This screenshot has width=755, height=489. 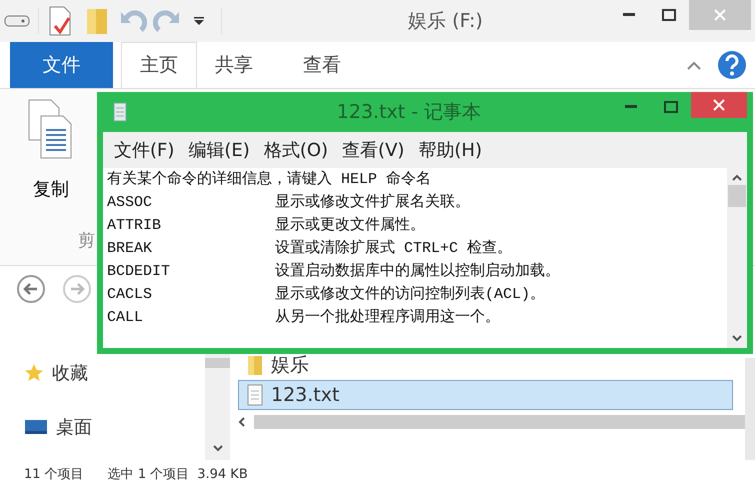 What do you see at coordinates (387, 317) in the screenshot?
I see `text-line: 从另一个批处理程序调用这一个。` at bounding box center [387, 317].